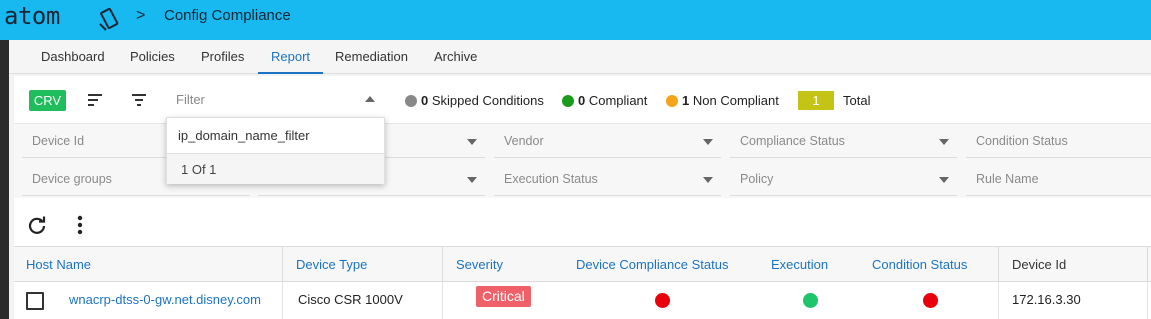 This screenshot has width=1151, height=319. I want to click on legend-skipped: 0 Skipped Conditions, so click(474, 100).